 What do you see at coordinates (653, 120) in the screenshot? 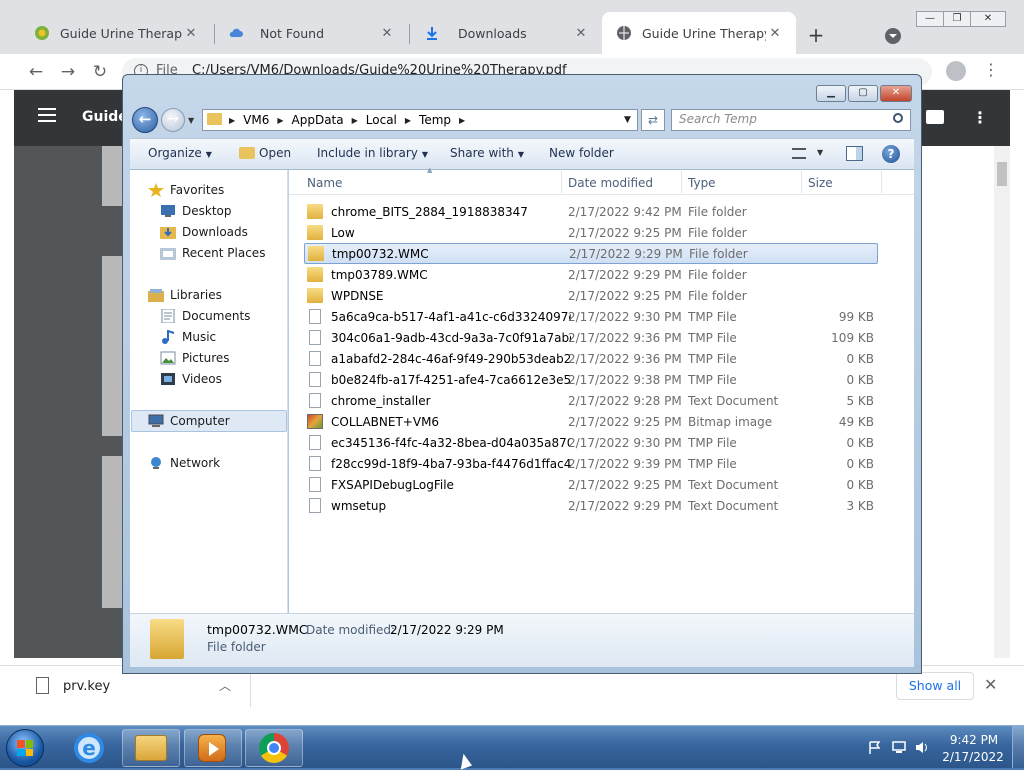
I see `refresh-button: ⇄` at bounding box center [653, 120].